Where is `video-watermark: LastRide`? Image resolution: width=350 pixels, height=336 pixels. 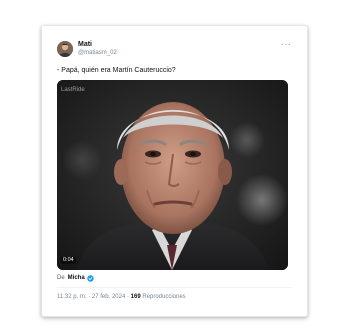 video-watermark: LastRide is located at coordinates (73, 90).